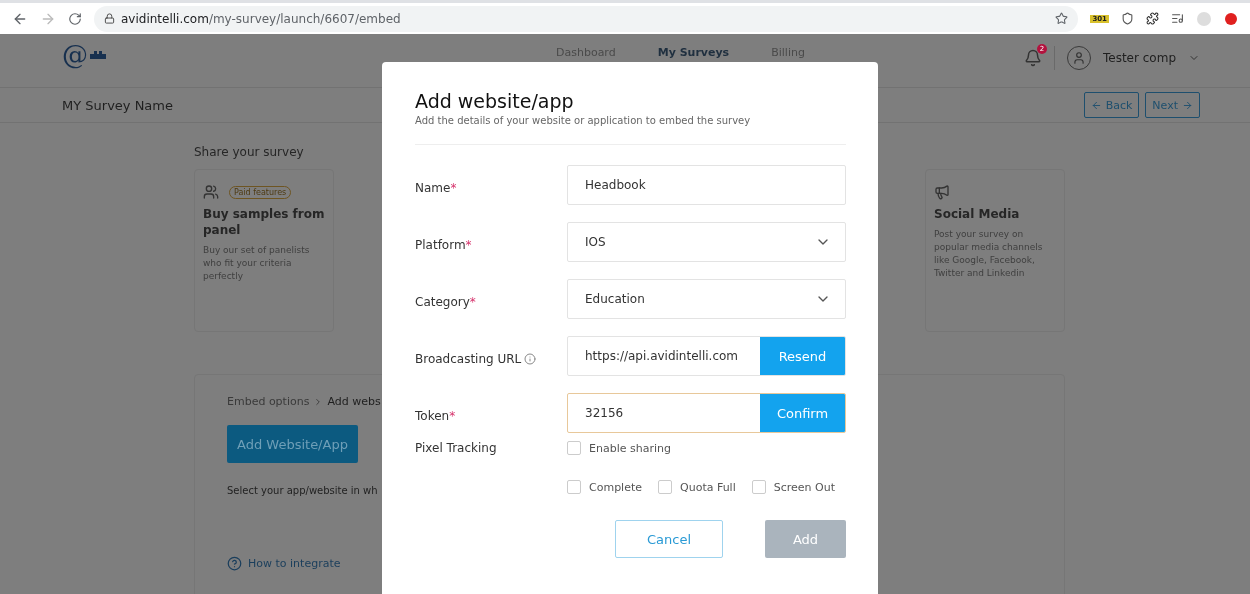 The image size is (1250, 594). Describe the element at coordinates (445, 302) in the screenshot. I see `field-label: Category*` at that location.